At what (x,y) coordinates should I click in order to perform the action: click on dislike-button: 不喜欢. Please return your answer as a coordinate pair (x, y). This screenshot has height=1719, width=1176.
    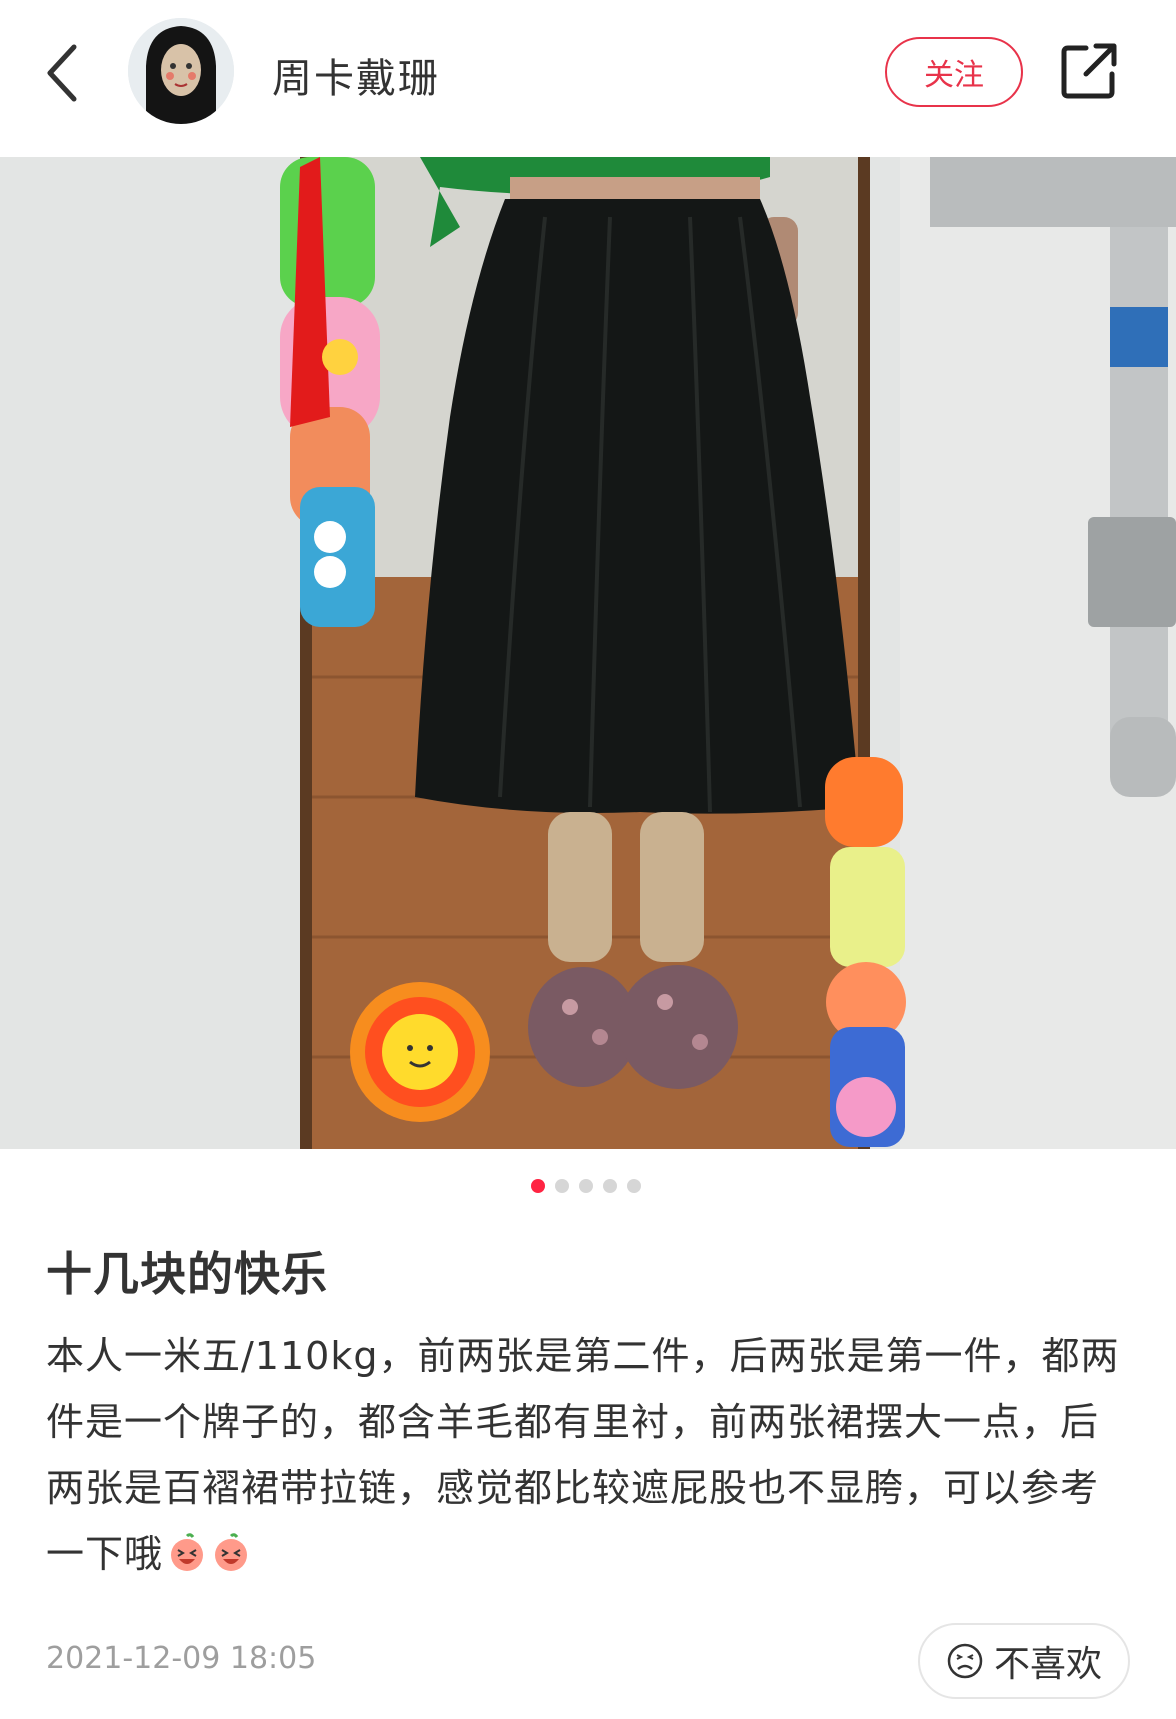
    Looking at the image, I should click on (1024, 1661).